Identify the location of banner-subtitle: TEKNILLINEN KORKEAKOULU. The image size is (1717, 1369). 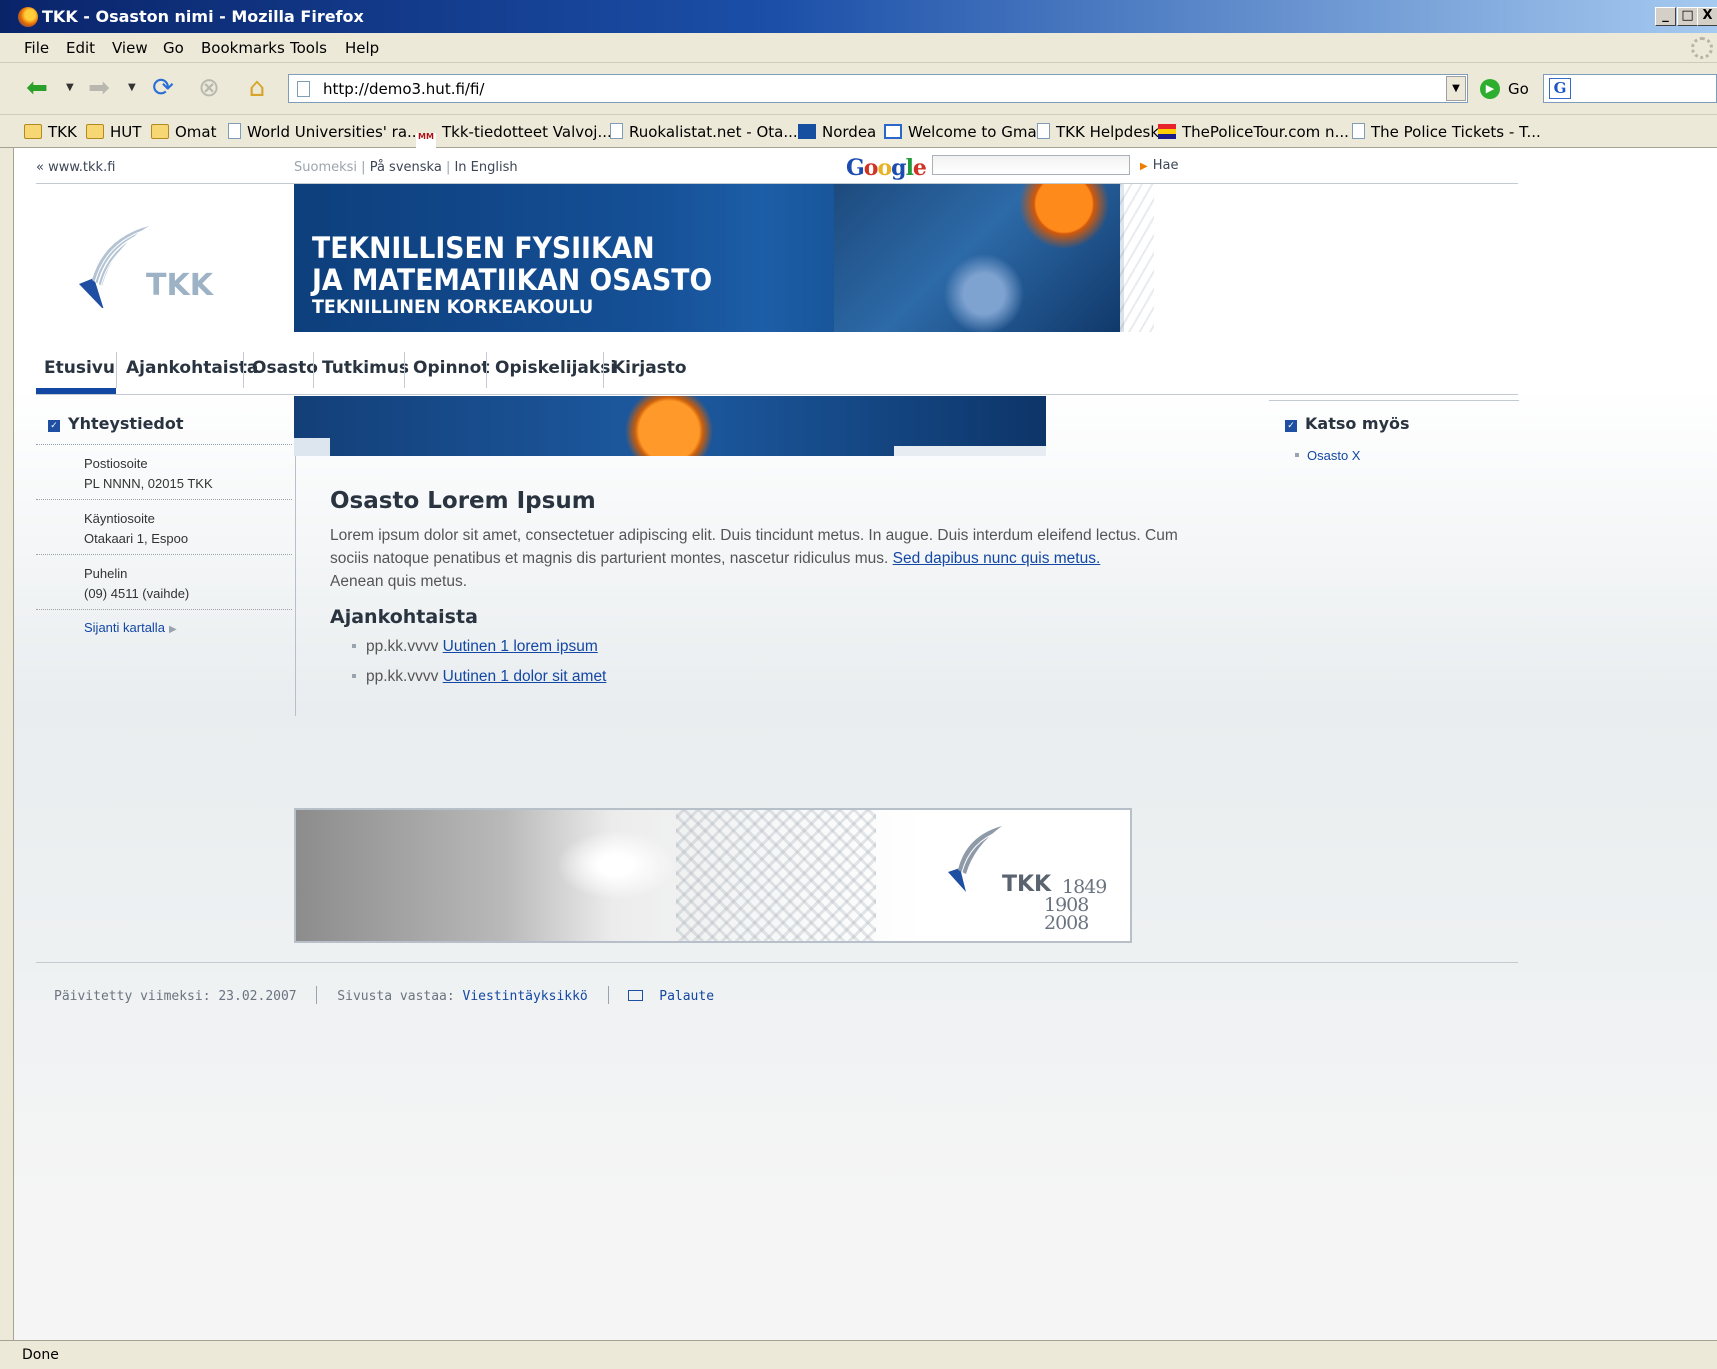
(453, 307).